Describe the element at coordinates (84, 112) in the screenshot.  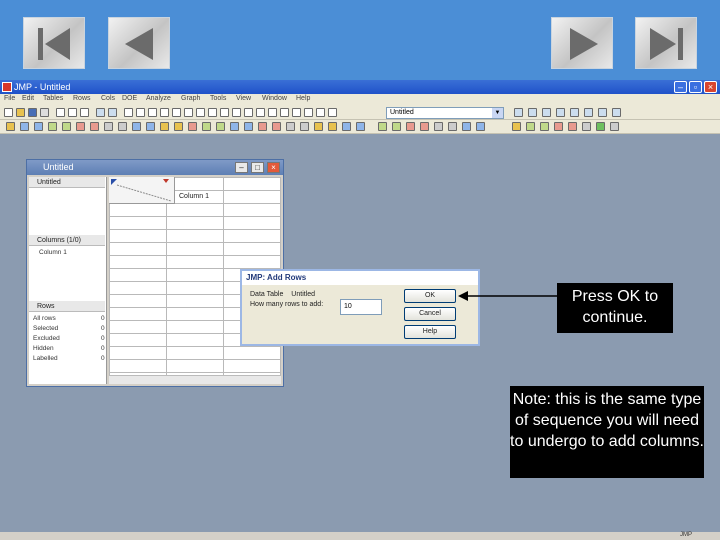
I see `paste-icon` at that location.